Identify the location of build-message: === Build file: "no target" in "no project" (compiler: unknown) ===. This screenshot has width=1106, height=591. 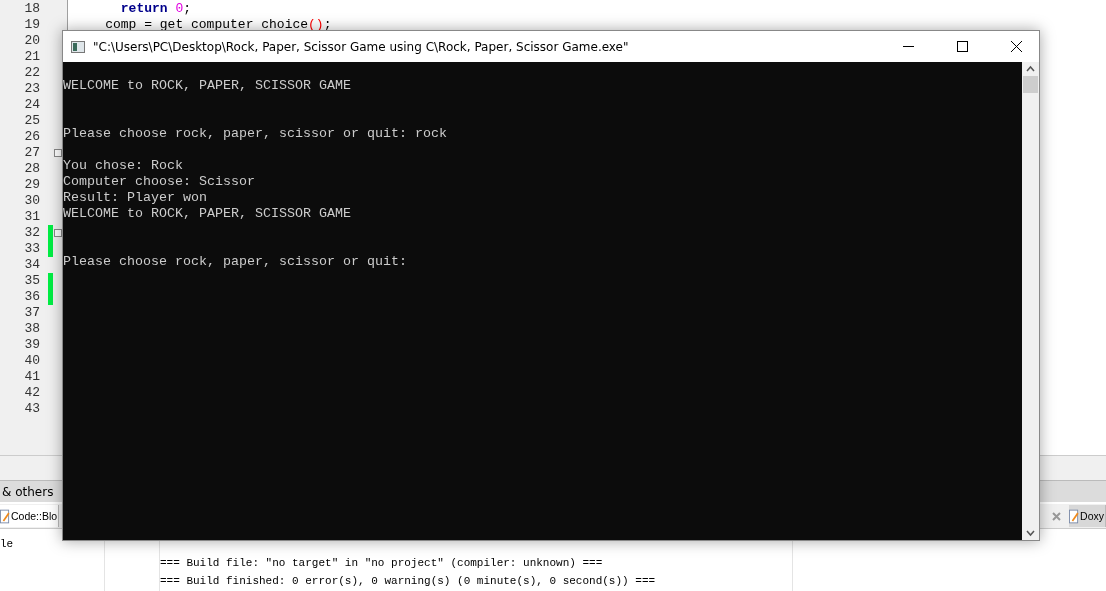
(382, 563).